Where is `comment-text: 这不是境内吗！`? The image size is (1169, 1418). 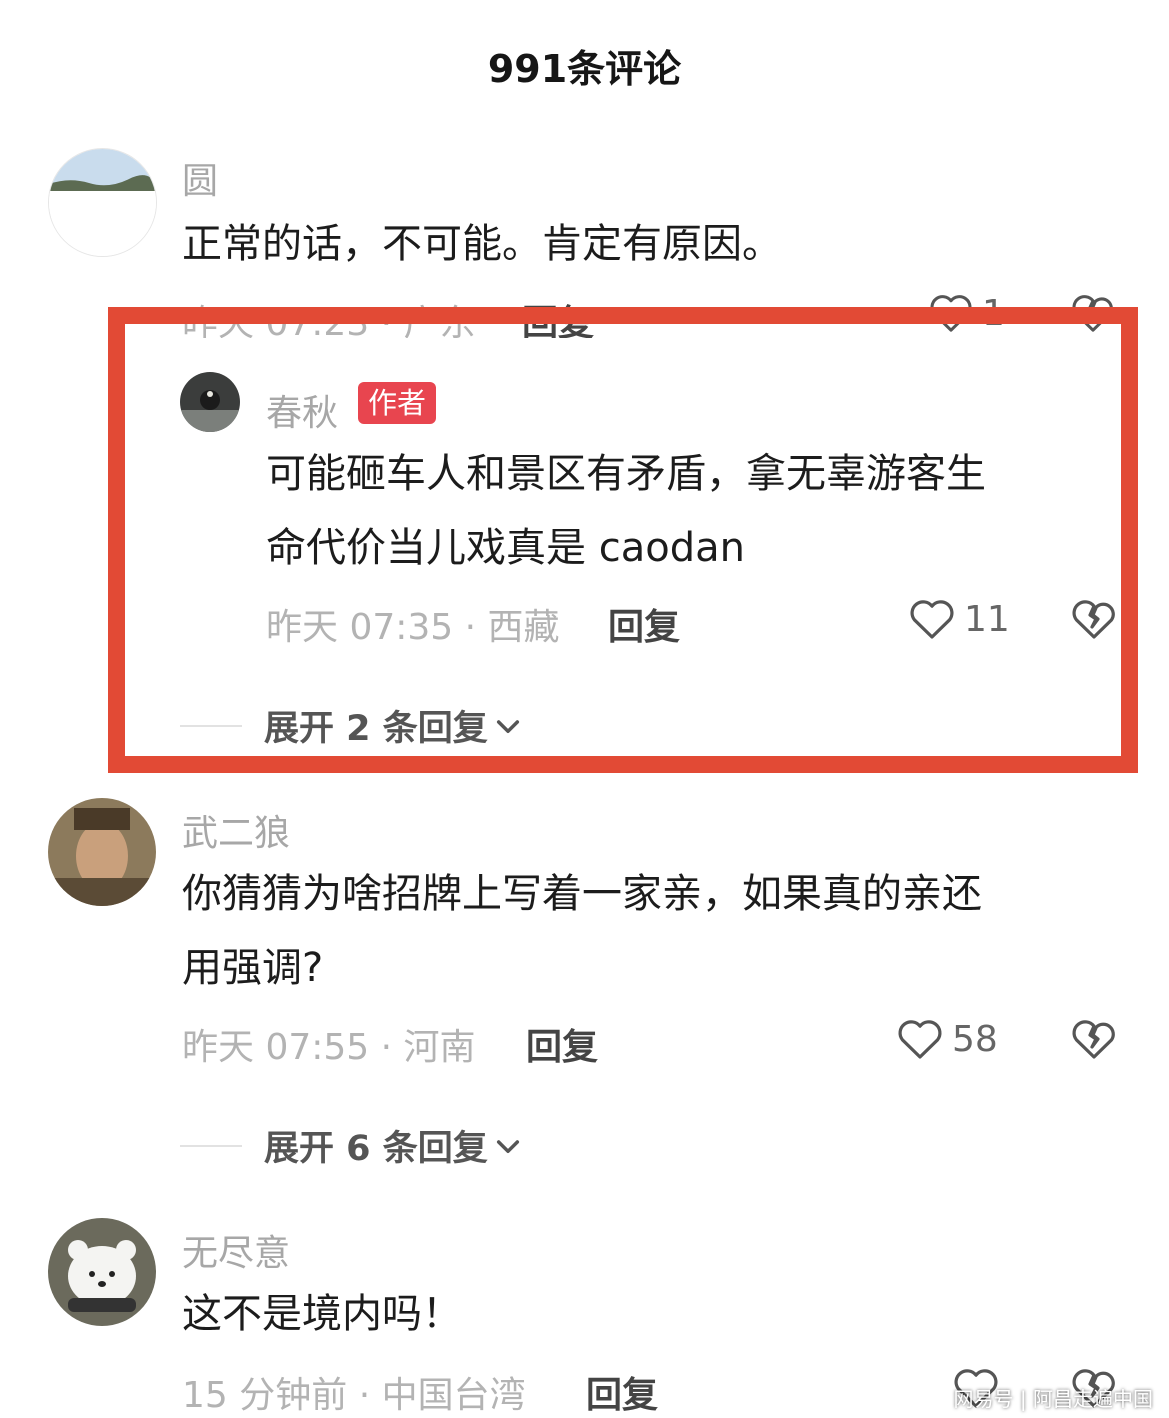 comment-text: 这不是境内吗！ is located at coordinates (322, 1314).